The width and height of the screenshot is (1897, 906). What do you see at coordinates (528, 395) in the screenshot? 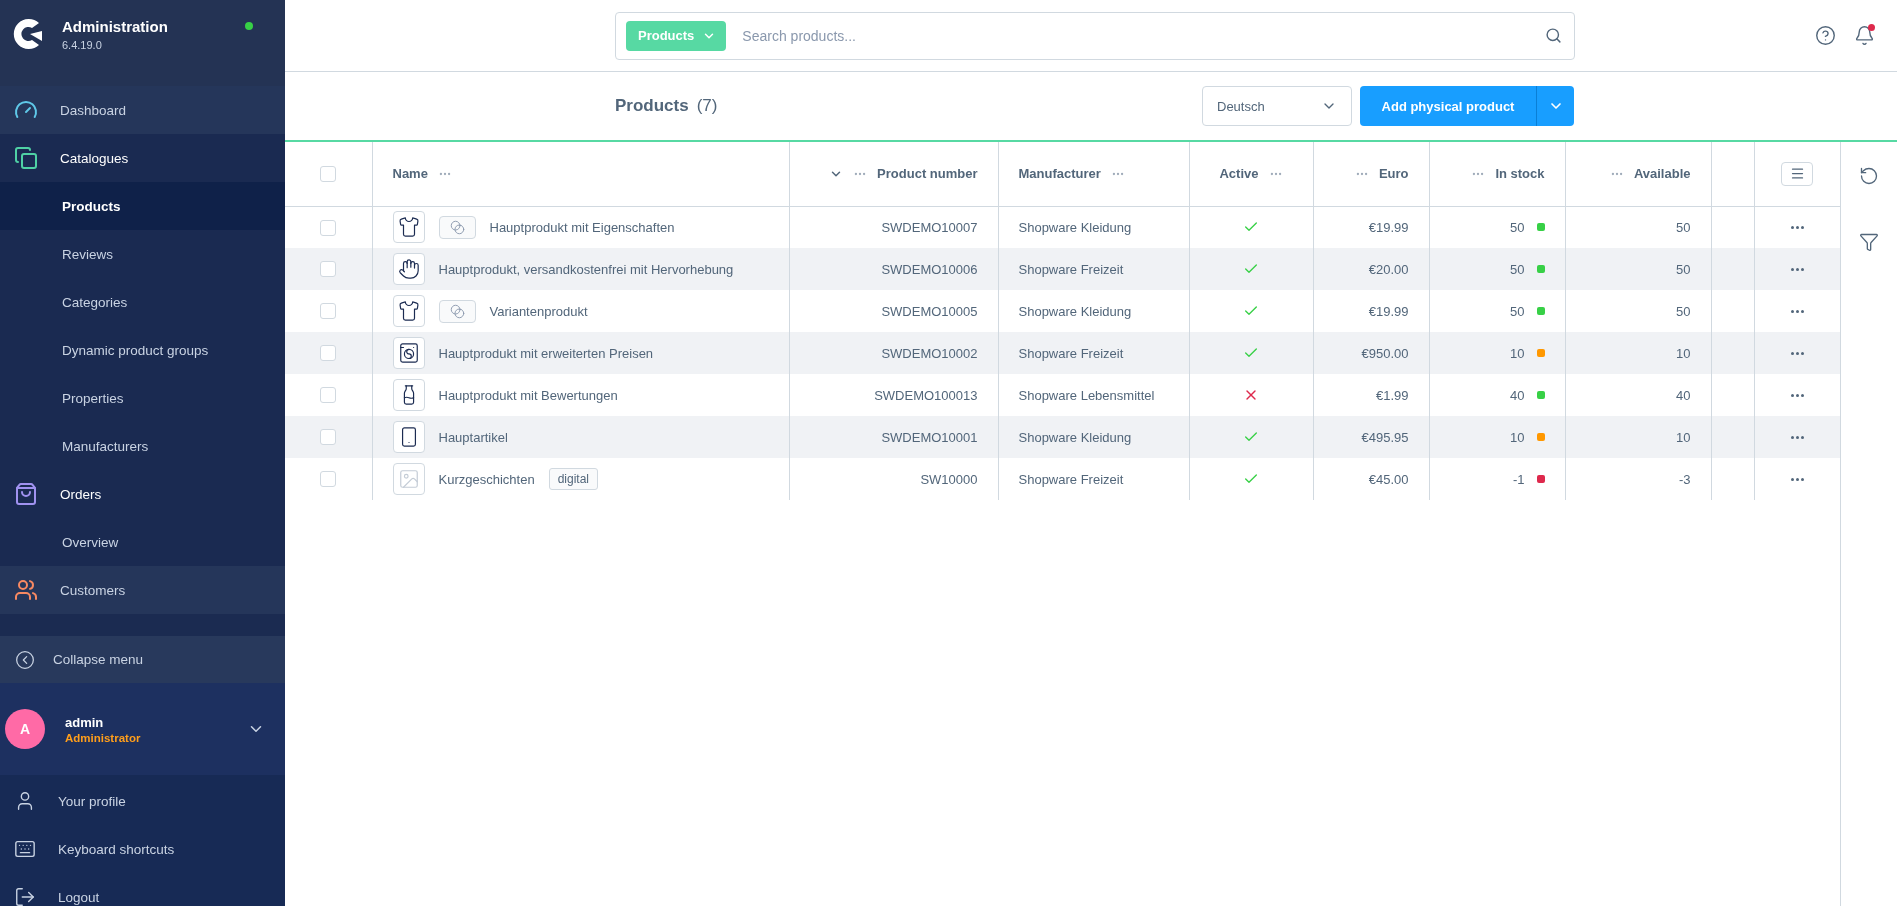
I see `product-name: Hauptprodukt mit Bewertungen` at bounding box center [528, 395].